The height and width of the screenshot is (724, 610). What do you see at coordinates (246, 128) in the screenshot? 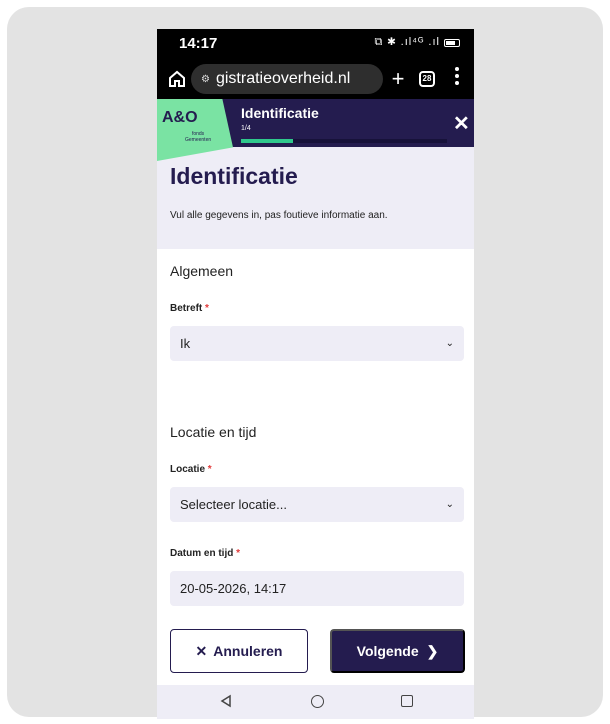
I see `step-indicator: 1/4` at bounding box center [246, 128].